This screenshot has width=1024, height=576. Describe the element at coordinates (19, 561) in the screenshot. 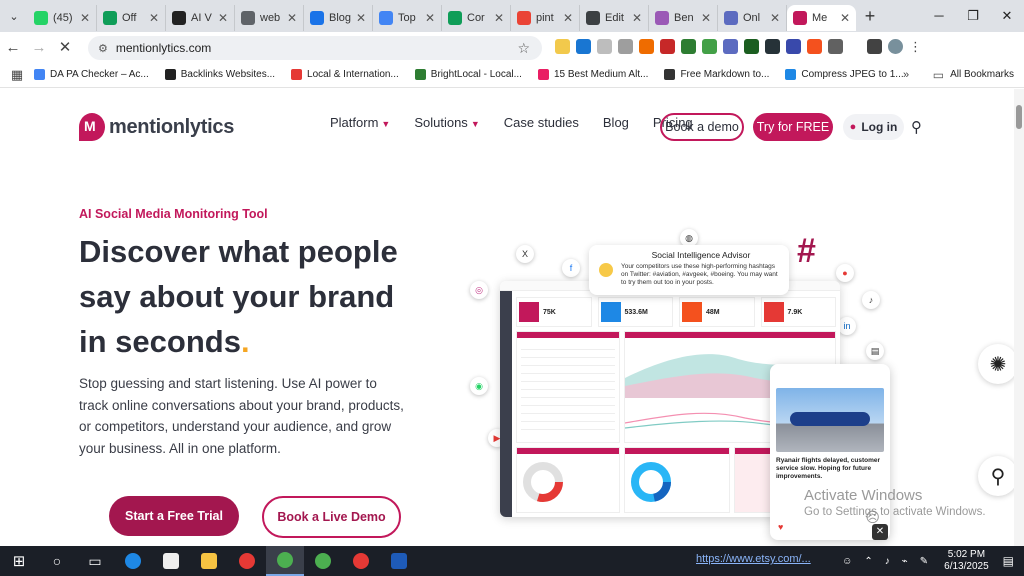

I see `start-button: ⊞` at that location.